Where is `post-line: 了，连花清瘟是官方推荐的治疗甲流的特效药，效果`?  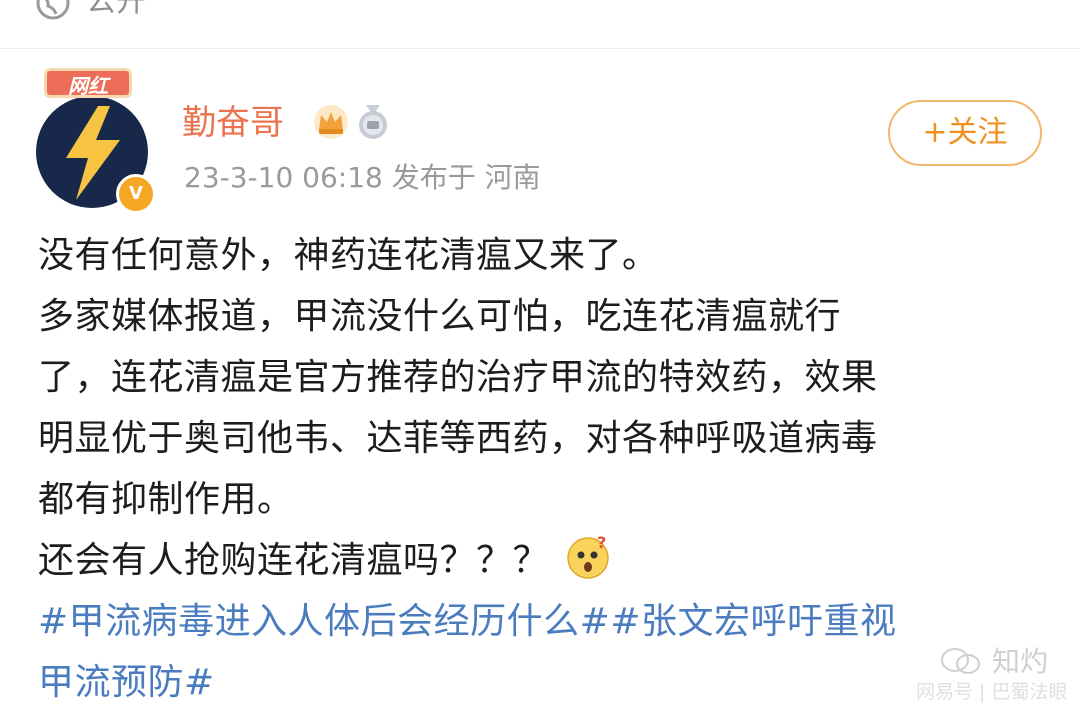 post-line: 了，连花清瘟是官方推荐的治疗甲流的特效药，效果 is located at coordinates (458, 377).